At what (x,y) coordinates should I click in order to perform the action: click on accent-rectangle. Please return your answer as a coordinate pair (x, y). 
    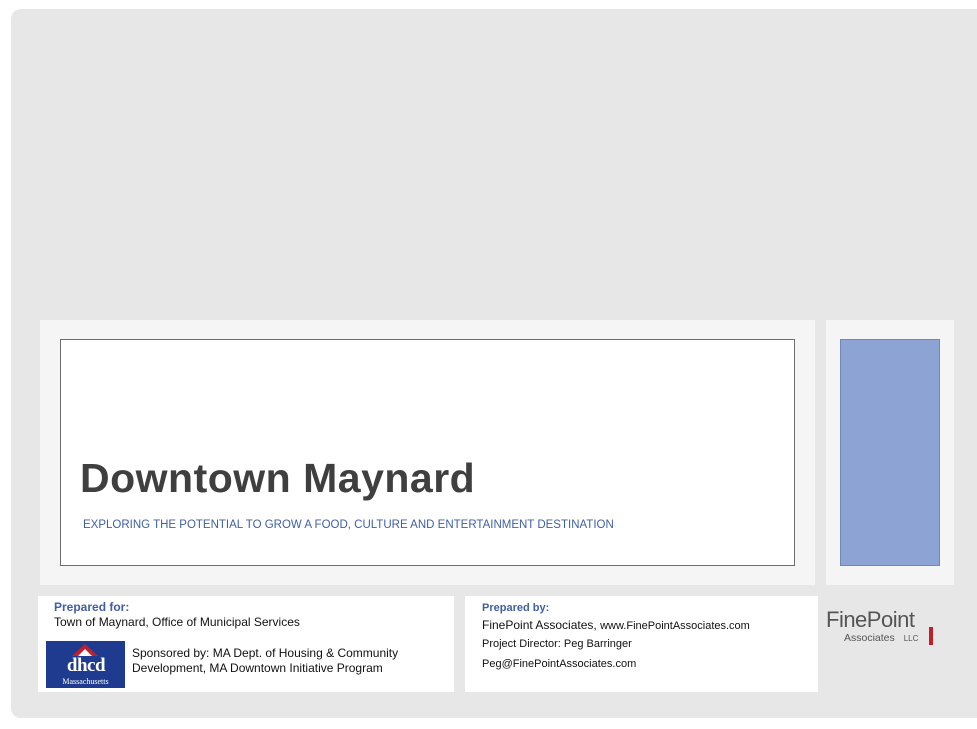
    Looking at the image, I should click on (890, 452).